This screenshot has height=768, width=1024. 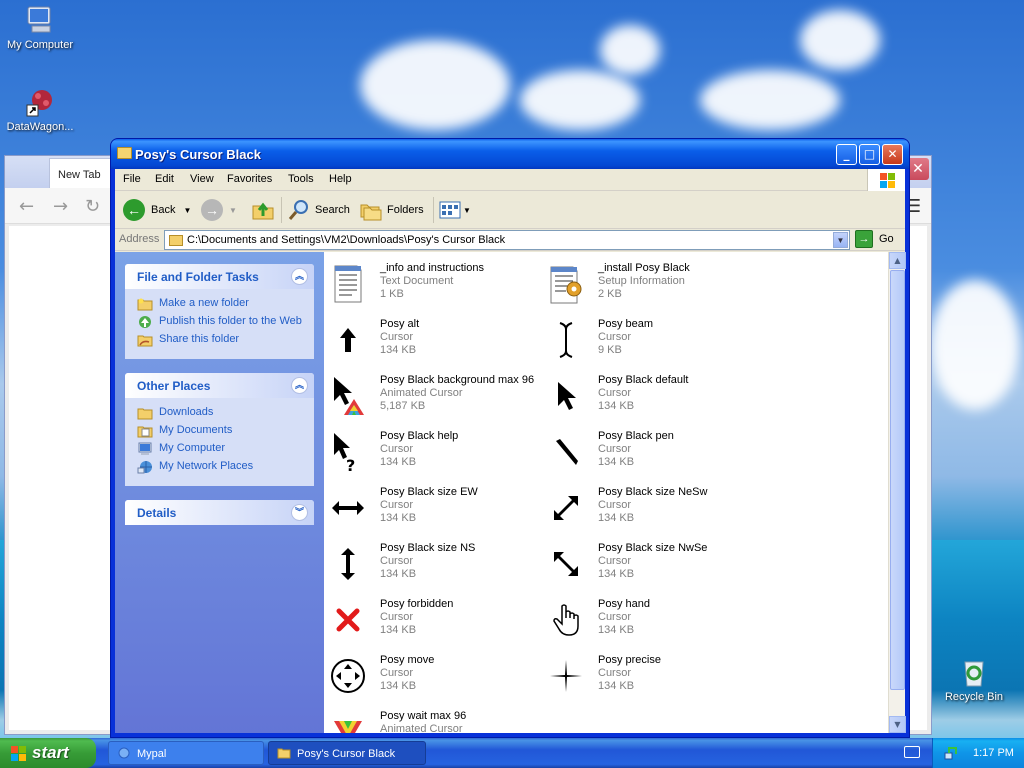 I want to click on minimize-button: _, so click(x=846, y=154).